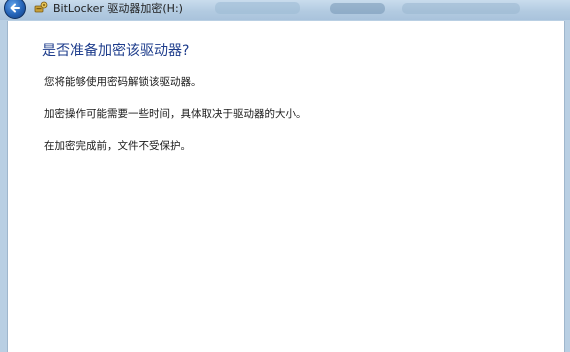  I want to click on back-arrow-icon, so click(15, 8).